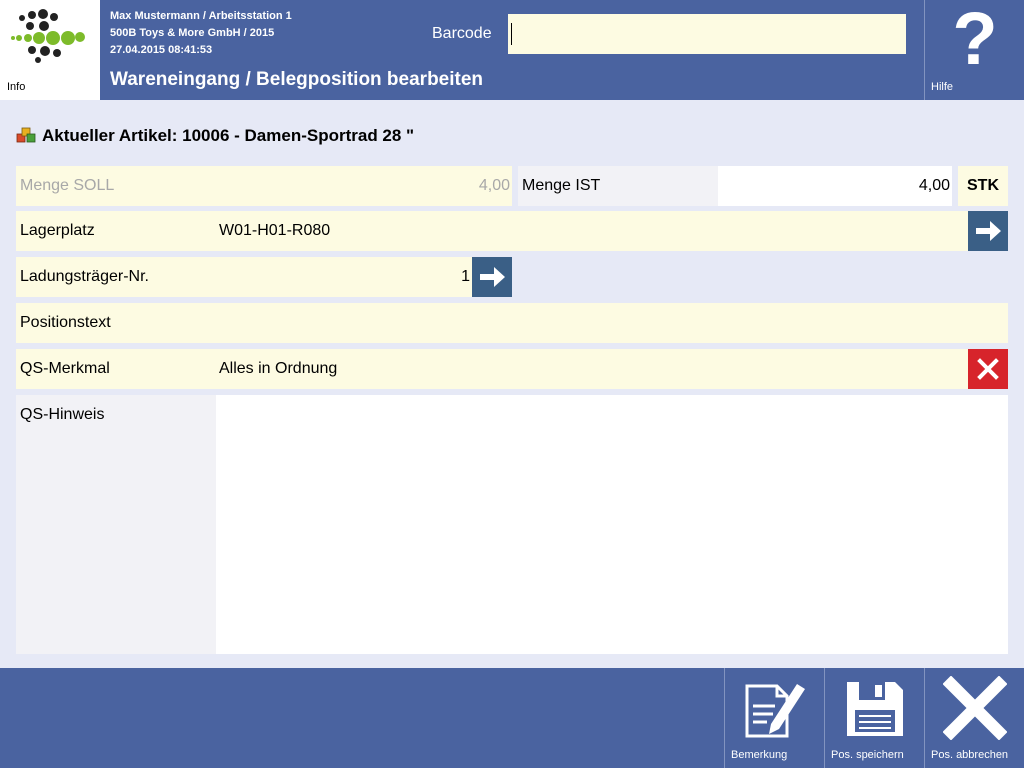 The height and width of the screenshot is (768, 1024). What do you see at coordinates (275, 230) in the screenshot?
I see `lagerplatz-value: W01-H01-R080` at bounding box center [275, 230].